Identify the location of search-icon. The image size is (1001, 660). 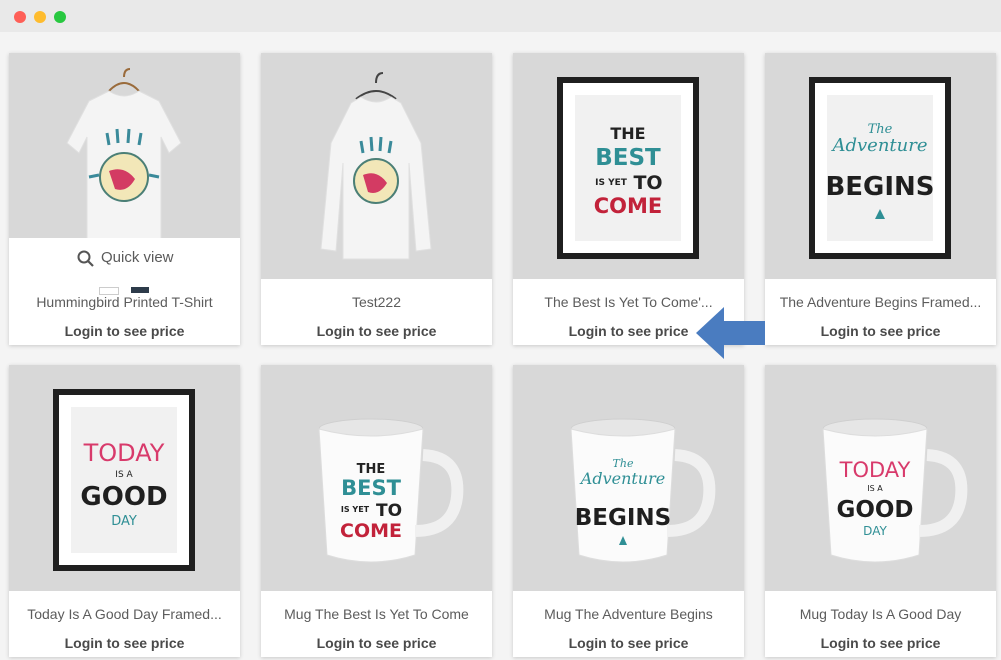
(85, 258).